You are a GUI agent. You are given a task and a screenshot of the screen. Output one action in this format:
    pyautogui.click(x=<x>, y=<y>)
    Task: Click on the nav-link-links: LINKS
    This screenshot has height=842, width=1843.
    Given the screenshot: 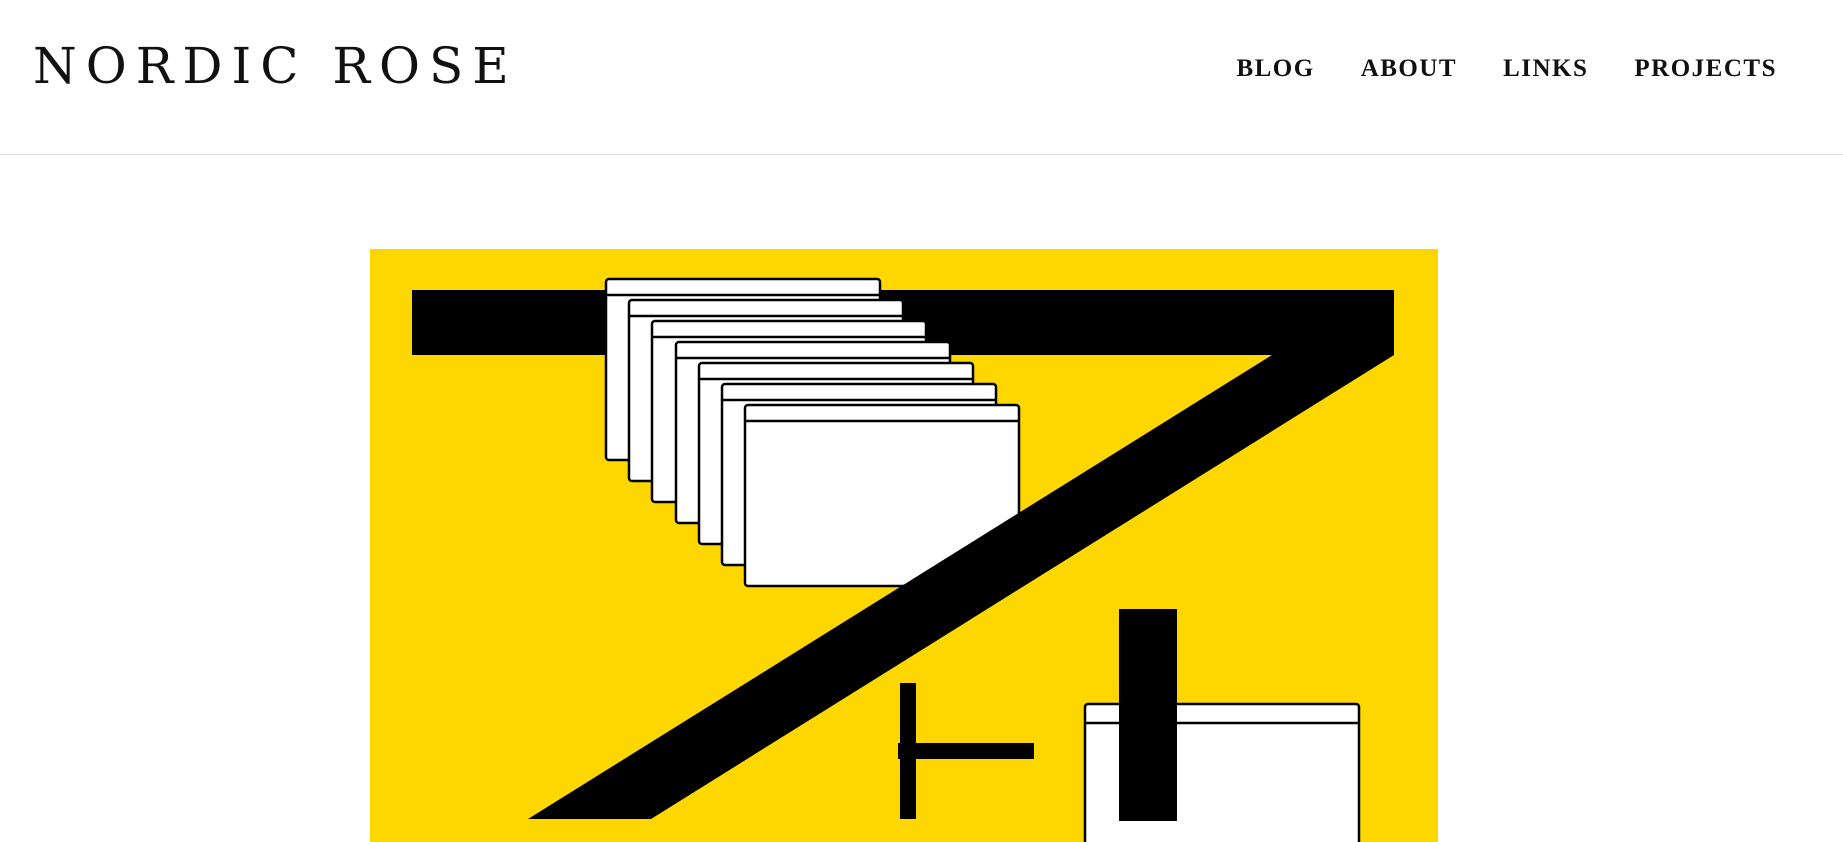 What is the action you would take?
    pyautogui.click(x=1545, y=69)
    